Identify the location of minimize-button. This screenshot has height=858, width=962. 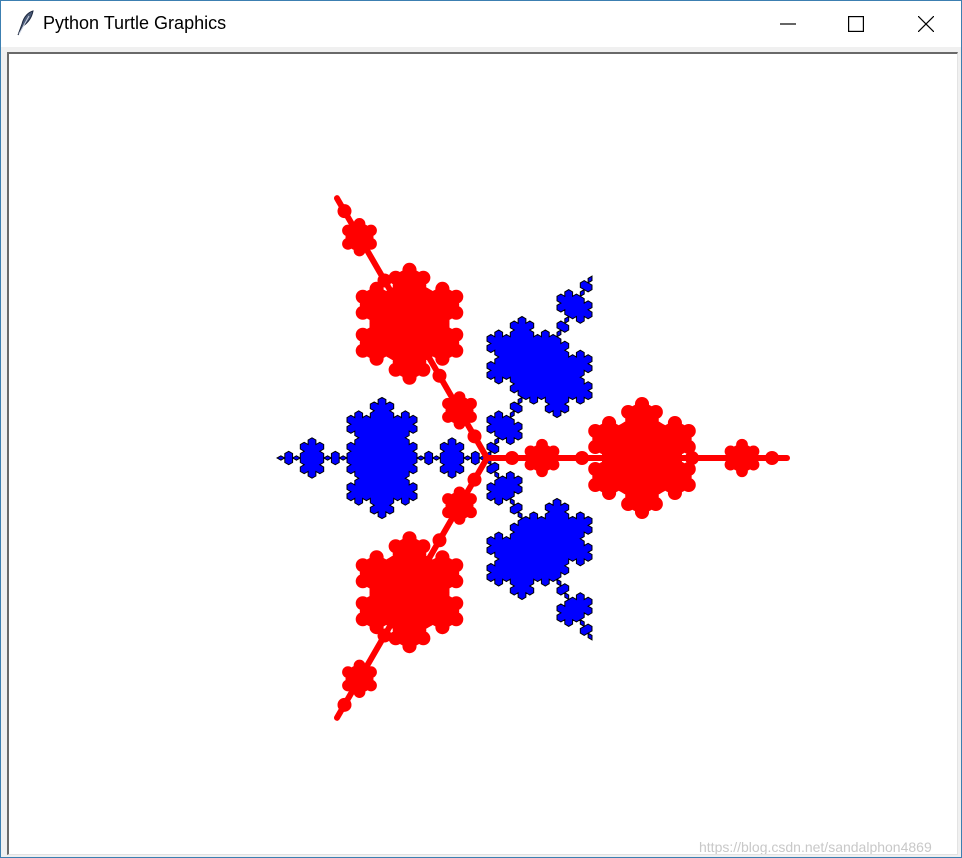
(788, 24).